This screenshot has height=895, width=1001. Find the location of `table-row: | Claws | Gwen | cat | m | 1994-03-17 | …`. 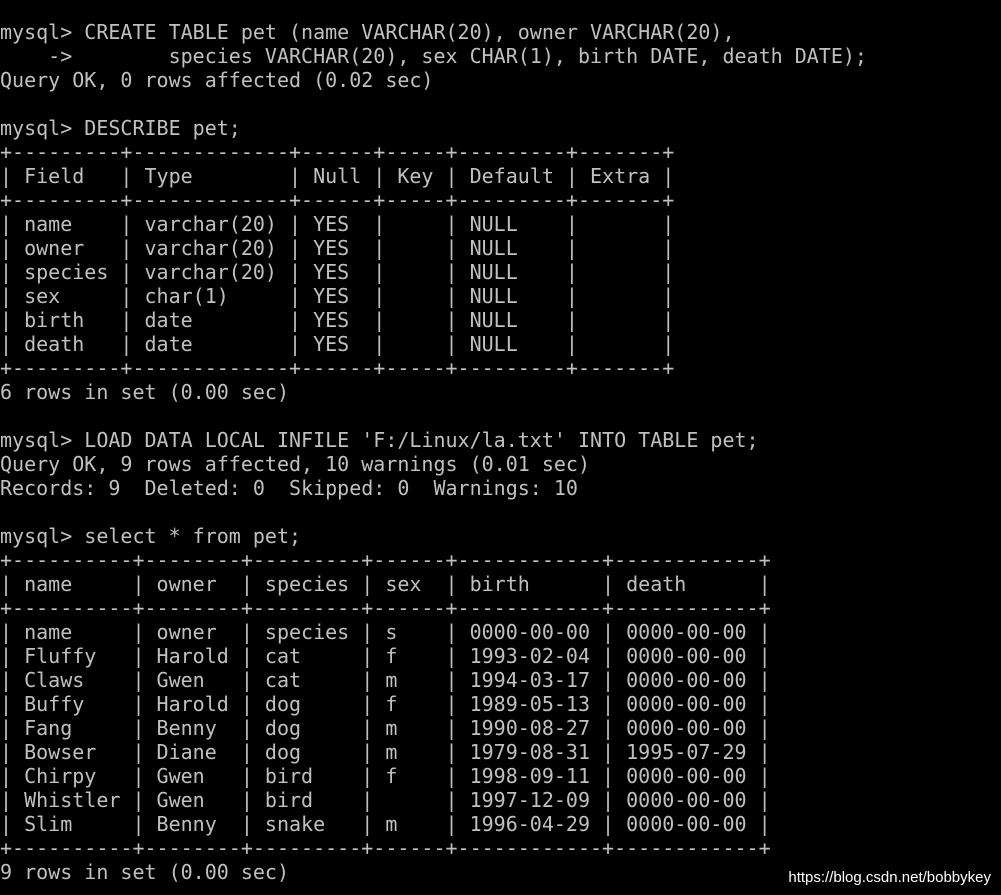

table-row: | Claws | Gwen | cat | m | 1994-03-17 | … is located at coordinates (385, 680).